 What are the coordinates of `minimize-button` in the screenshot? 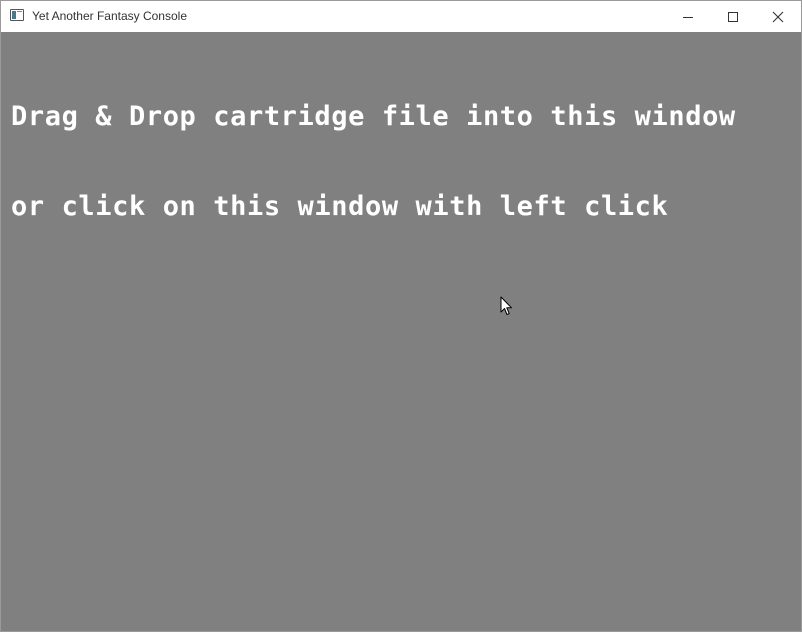 It's located at (688, 16).